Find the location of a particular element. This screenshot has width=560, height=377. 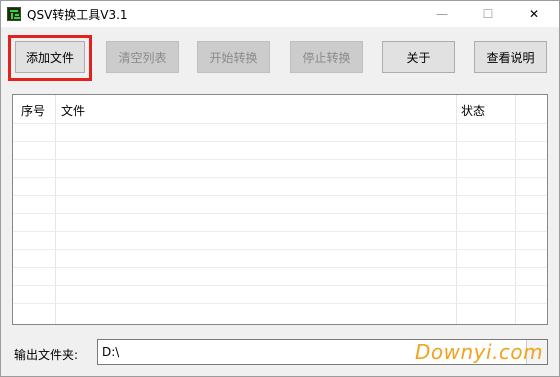

about-button: 关于 is located at coordinates (418, 57).